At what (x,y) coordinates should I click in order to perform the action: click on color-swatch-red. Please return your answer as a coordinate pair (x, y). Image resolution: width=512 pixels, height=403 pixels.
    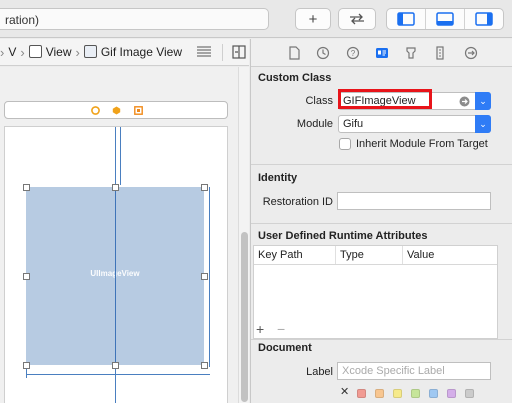
    Looking at the image, I should click on (361, 393).